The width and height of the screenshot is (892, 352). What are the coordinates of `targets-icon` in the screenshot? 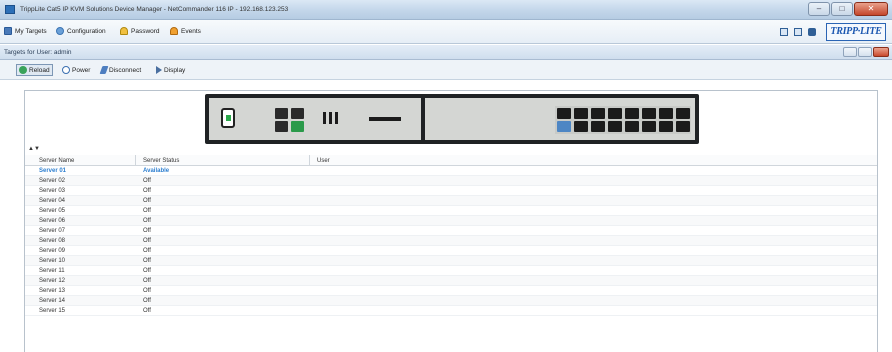 It's located at (8, 31).